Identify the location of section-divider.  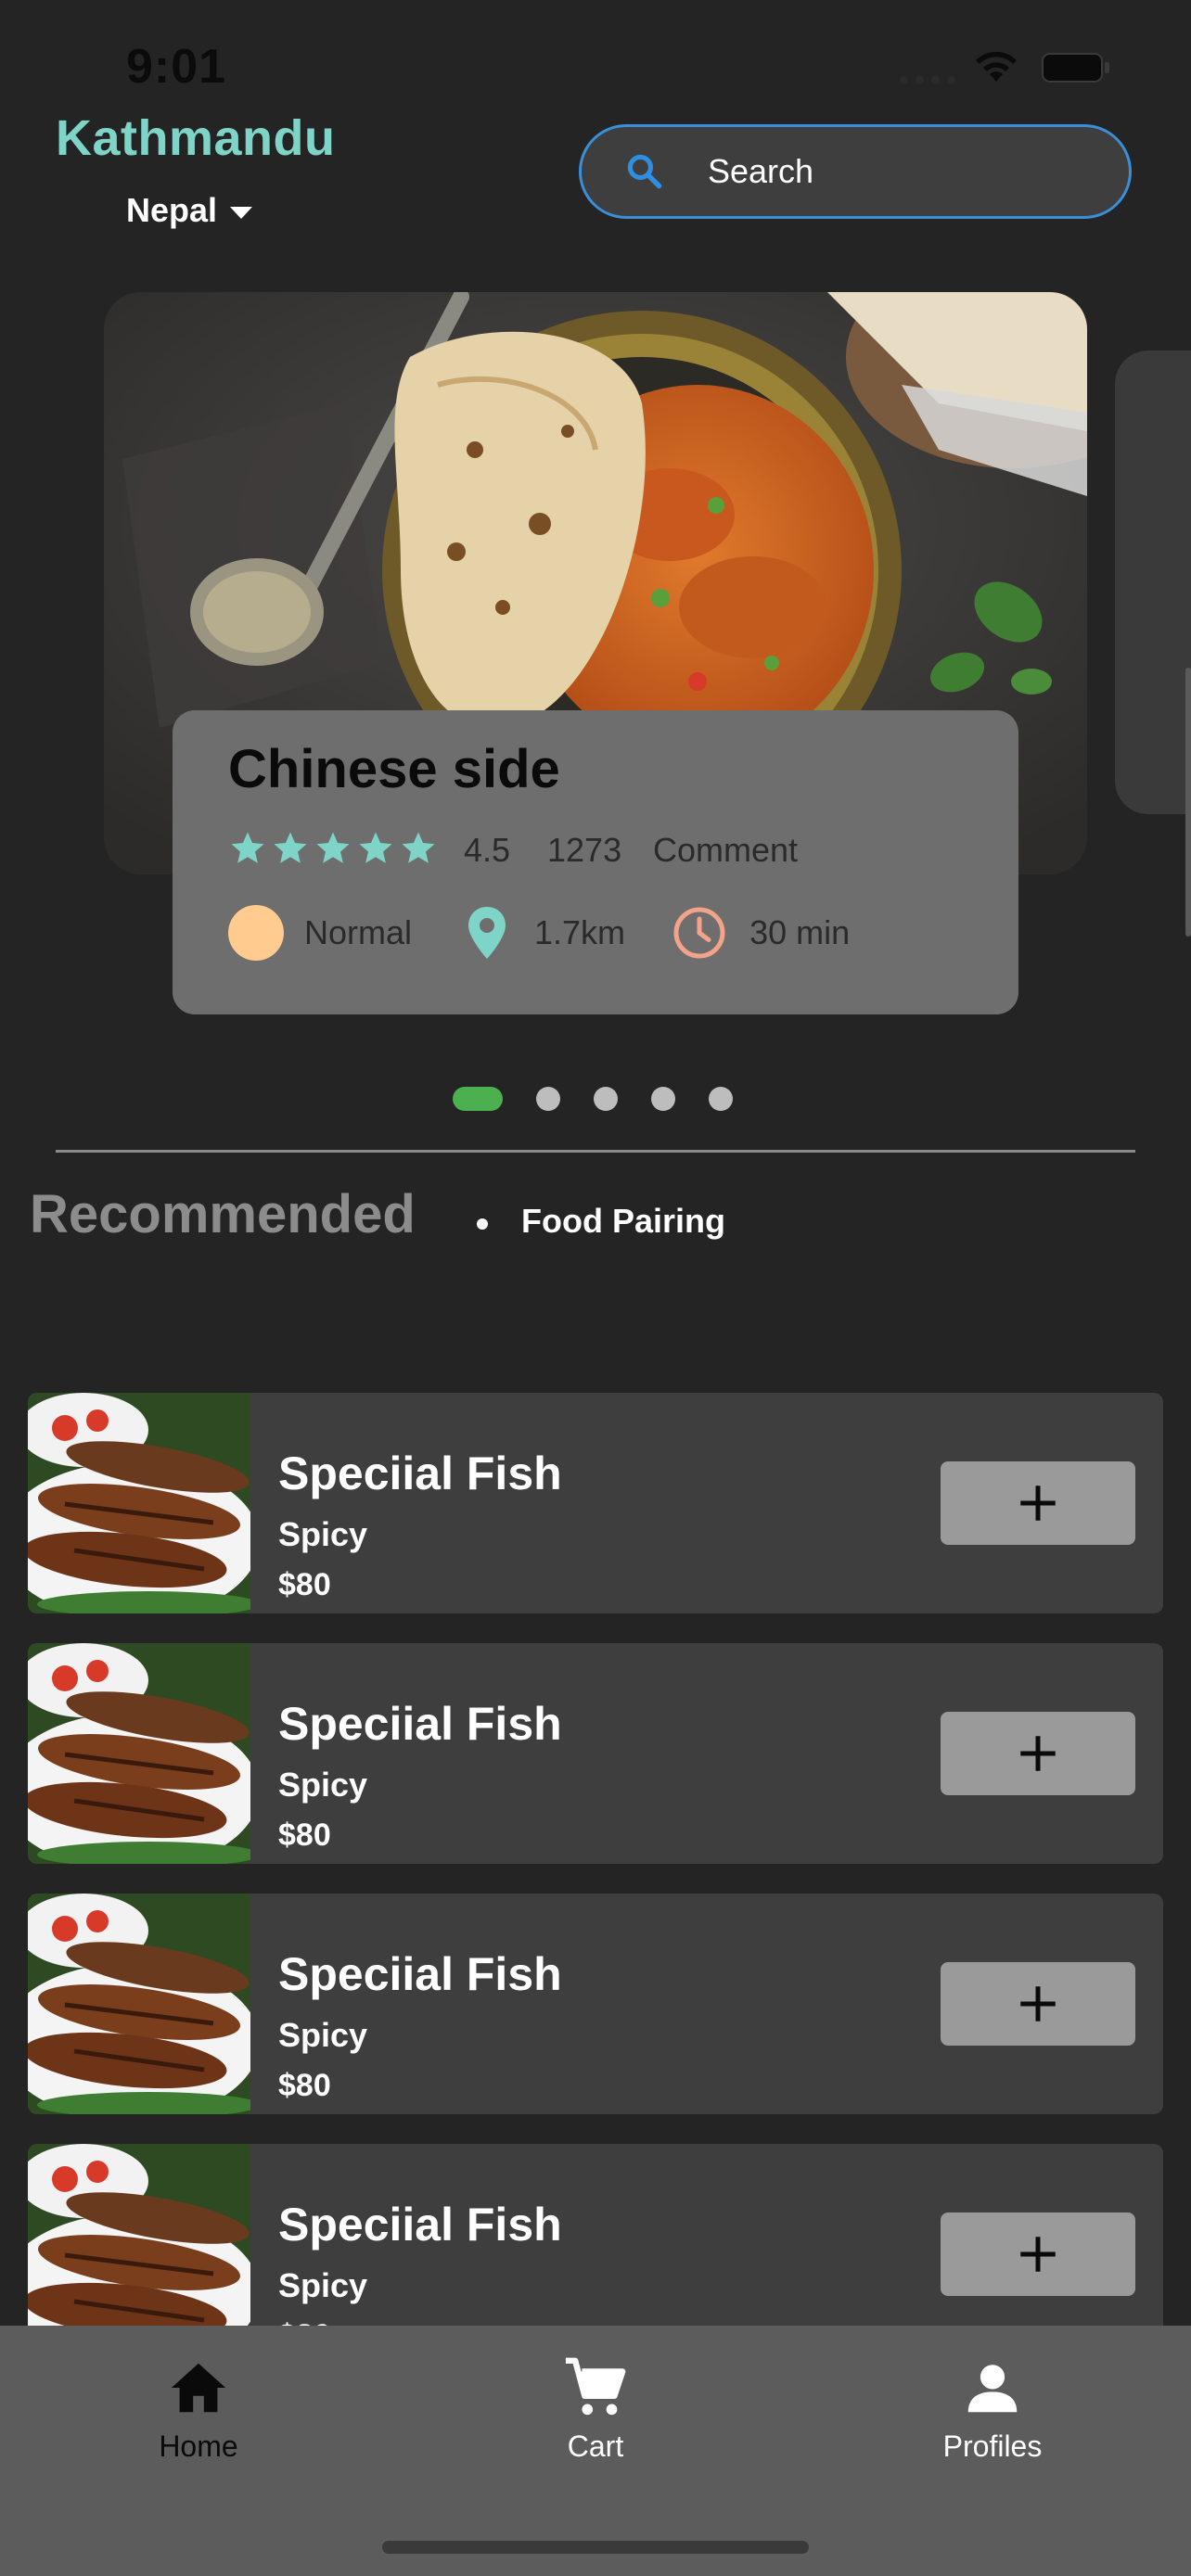
(595, 1151).